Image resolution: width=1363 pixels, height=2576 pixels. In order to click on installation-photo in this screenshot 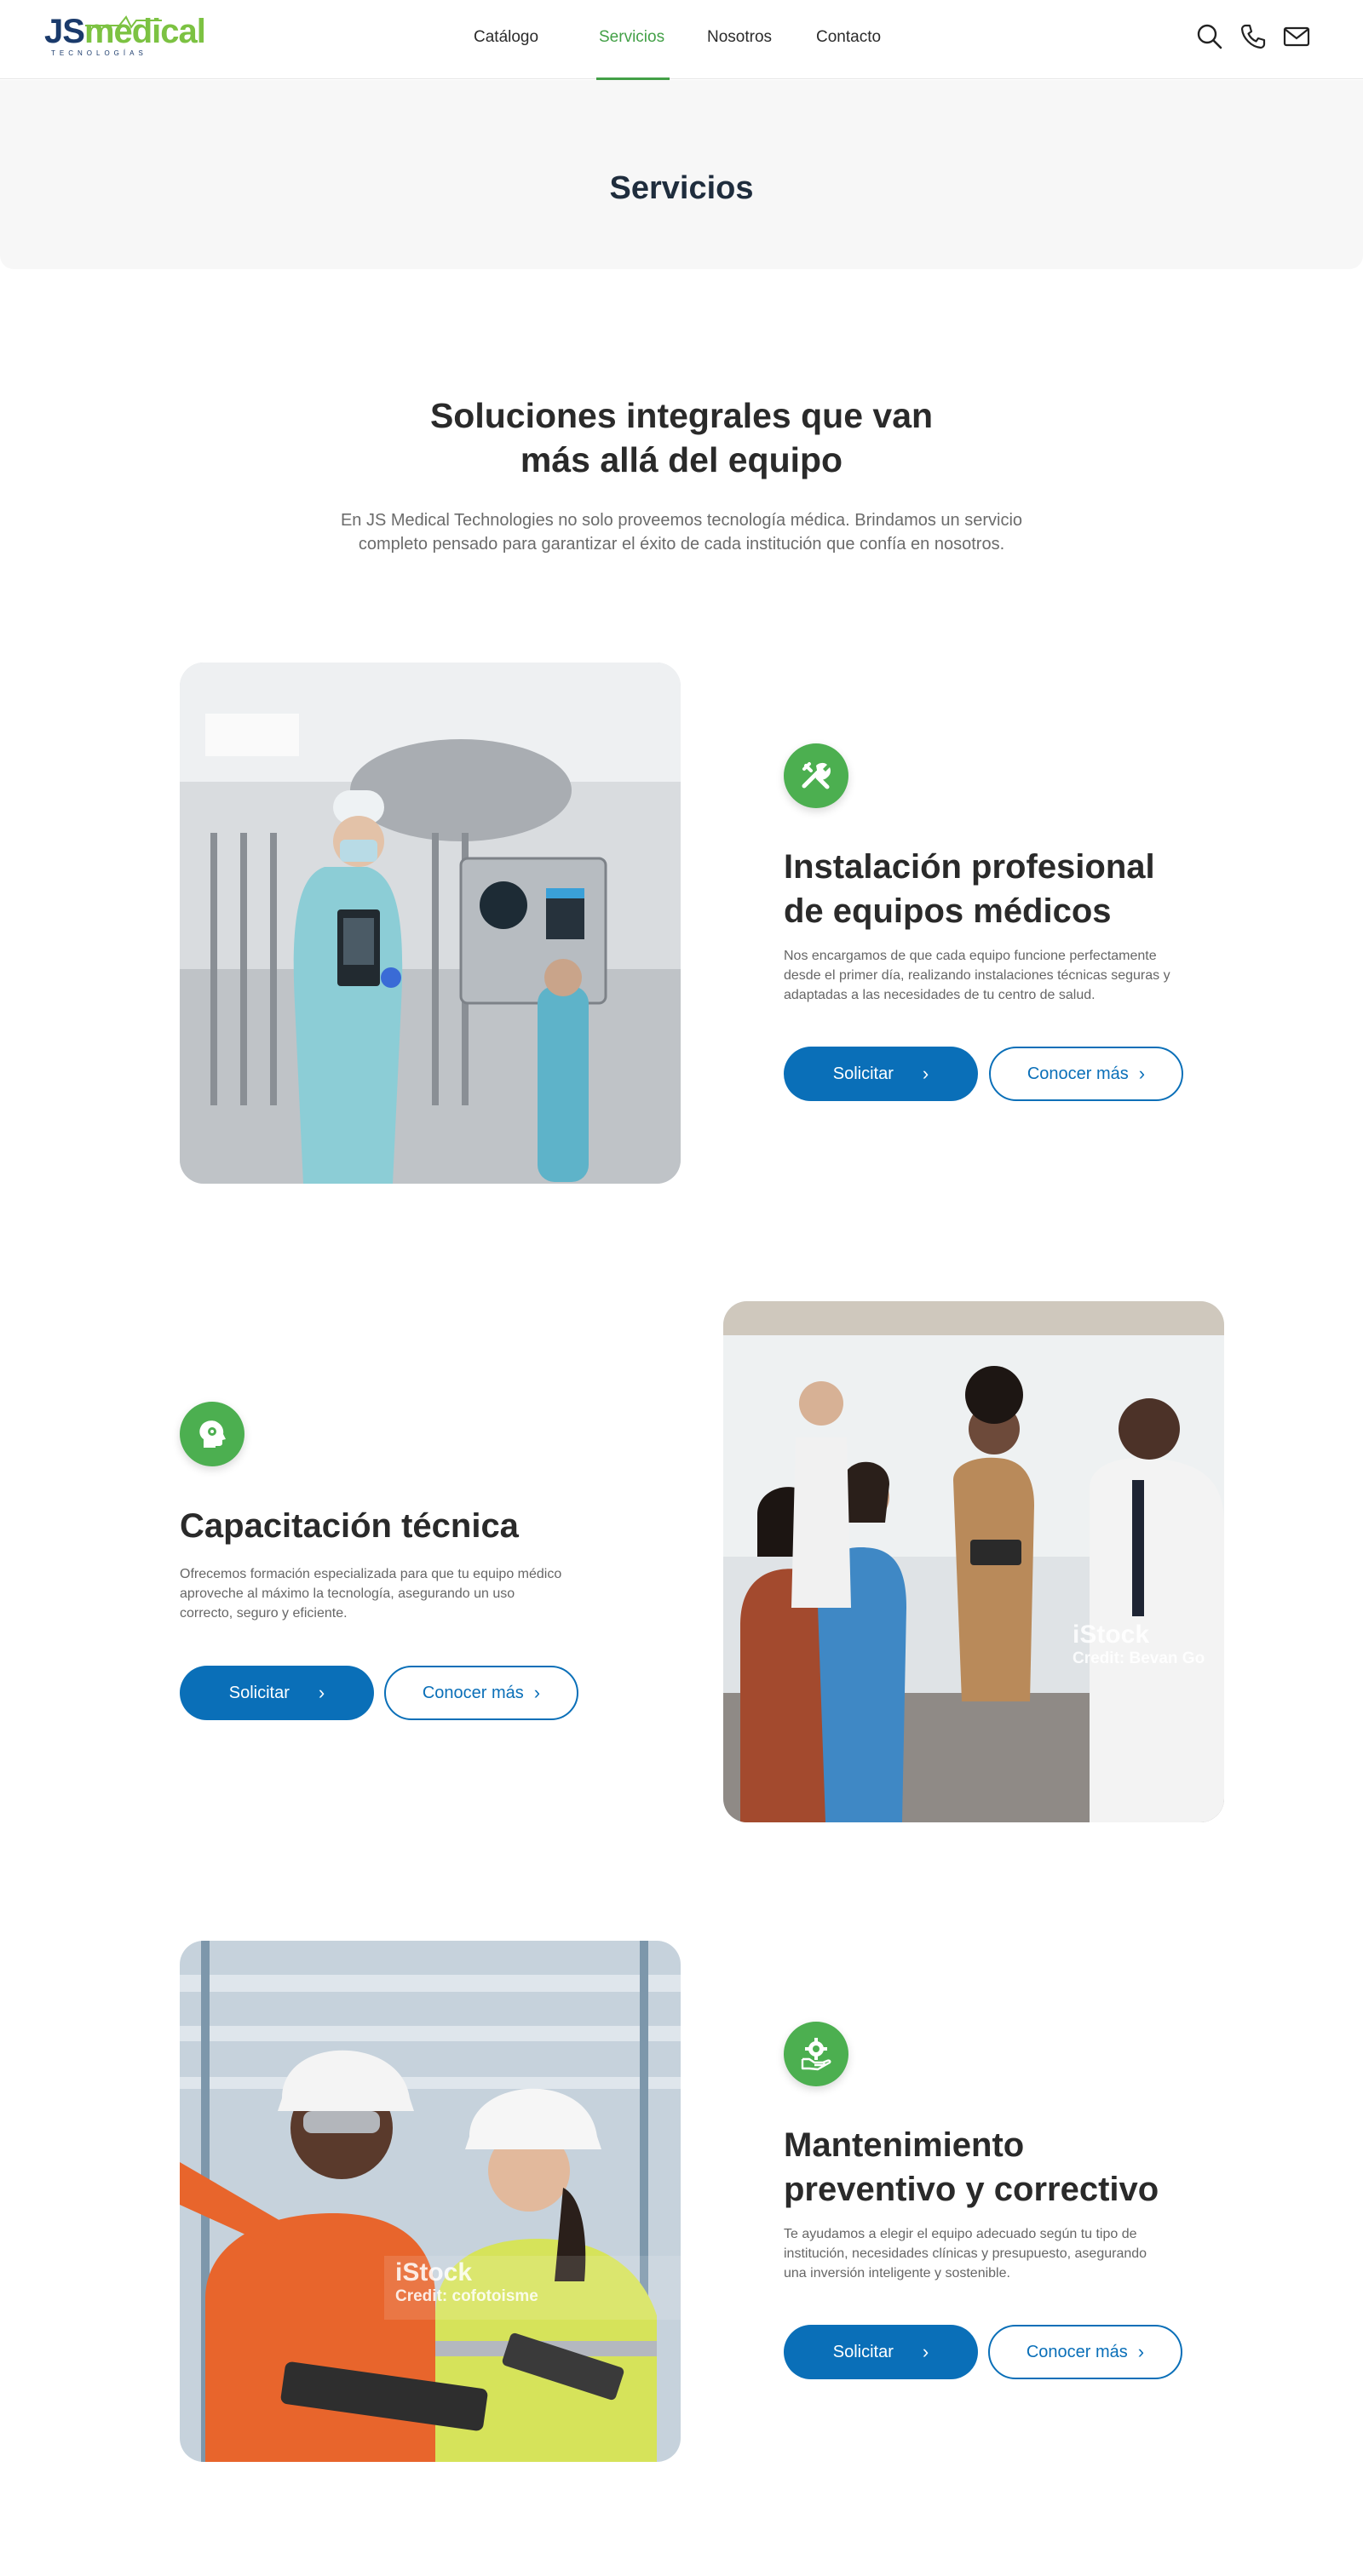, I will do `click(430, 923)`.